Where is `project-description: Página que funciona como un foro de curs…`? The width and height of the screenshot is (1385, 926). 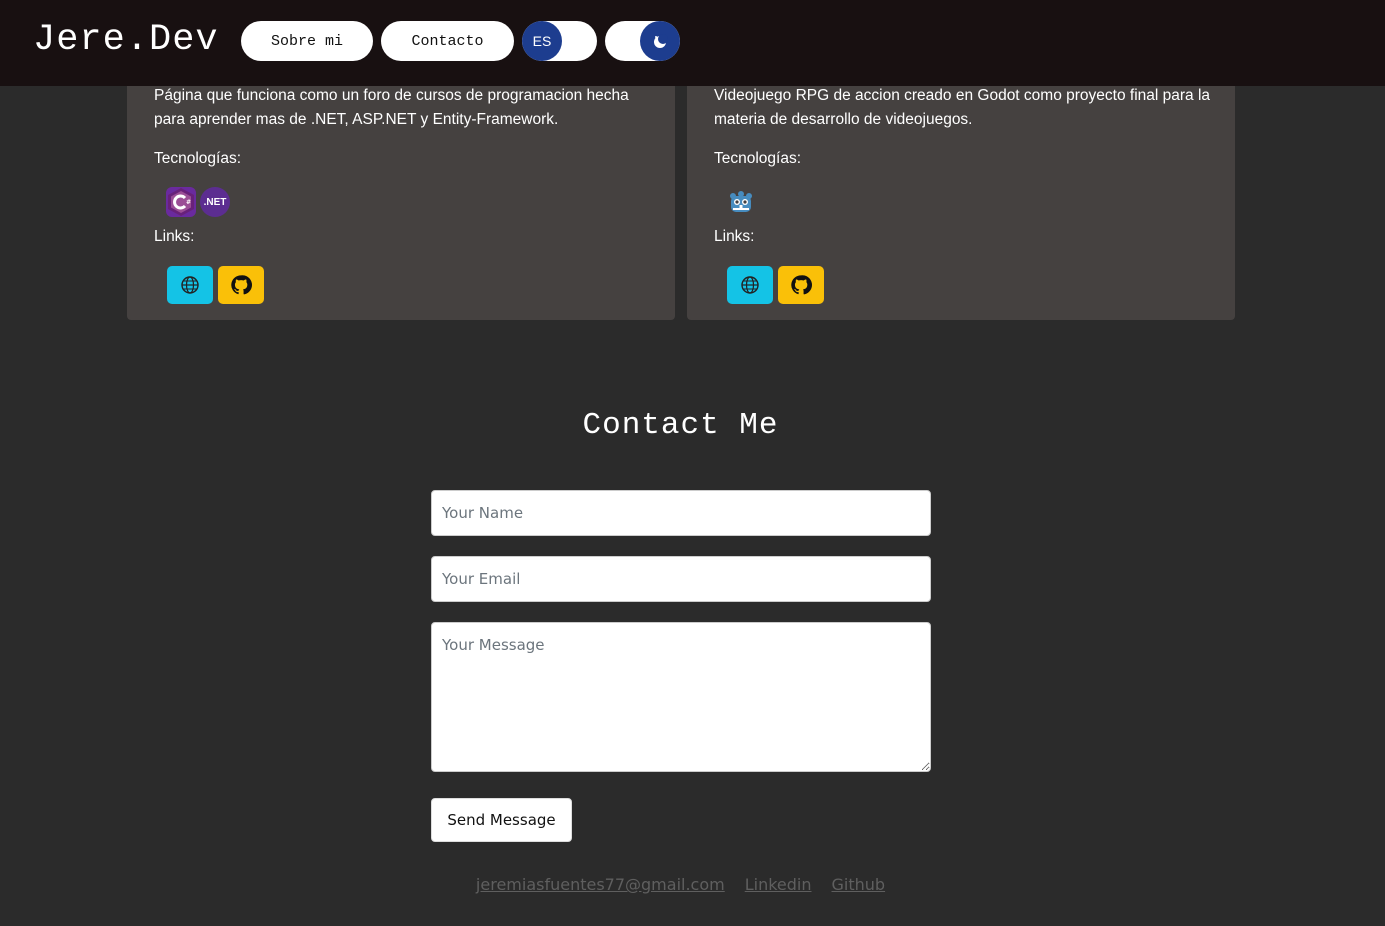
project-description: Página que funciona como un foro de curs… is located at coordinates (391, 107).